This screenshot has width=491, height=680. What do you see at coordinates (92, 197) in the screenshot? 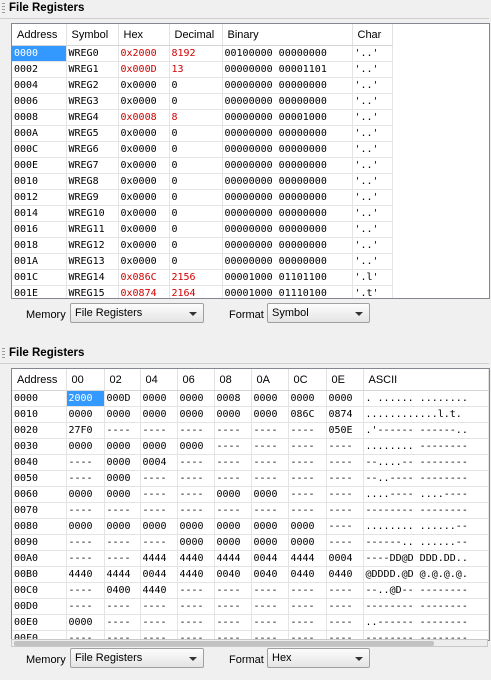
I see `cell-symbol: WREG9` at bounding box center [92, 197].